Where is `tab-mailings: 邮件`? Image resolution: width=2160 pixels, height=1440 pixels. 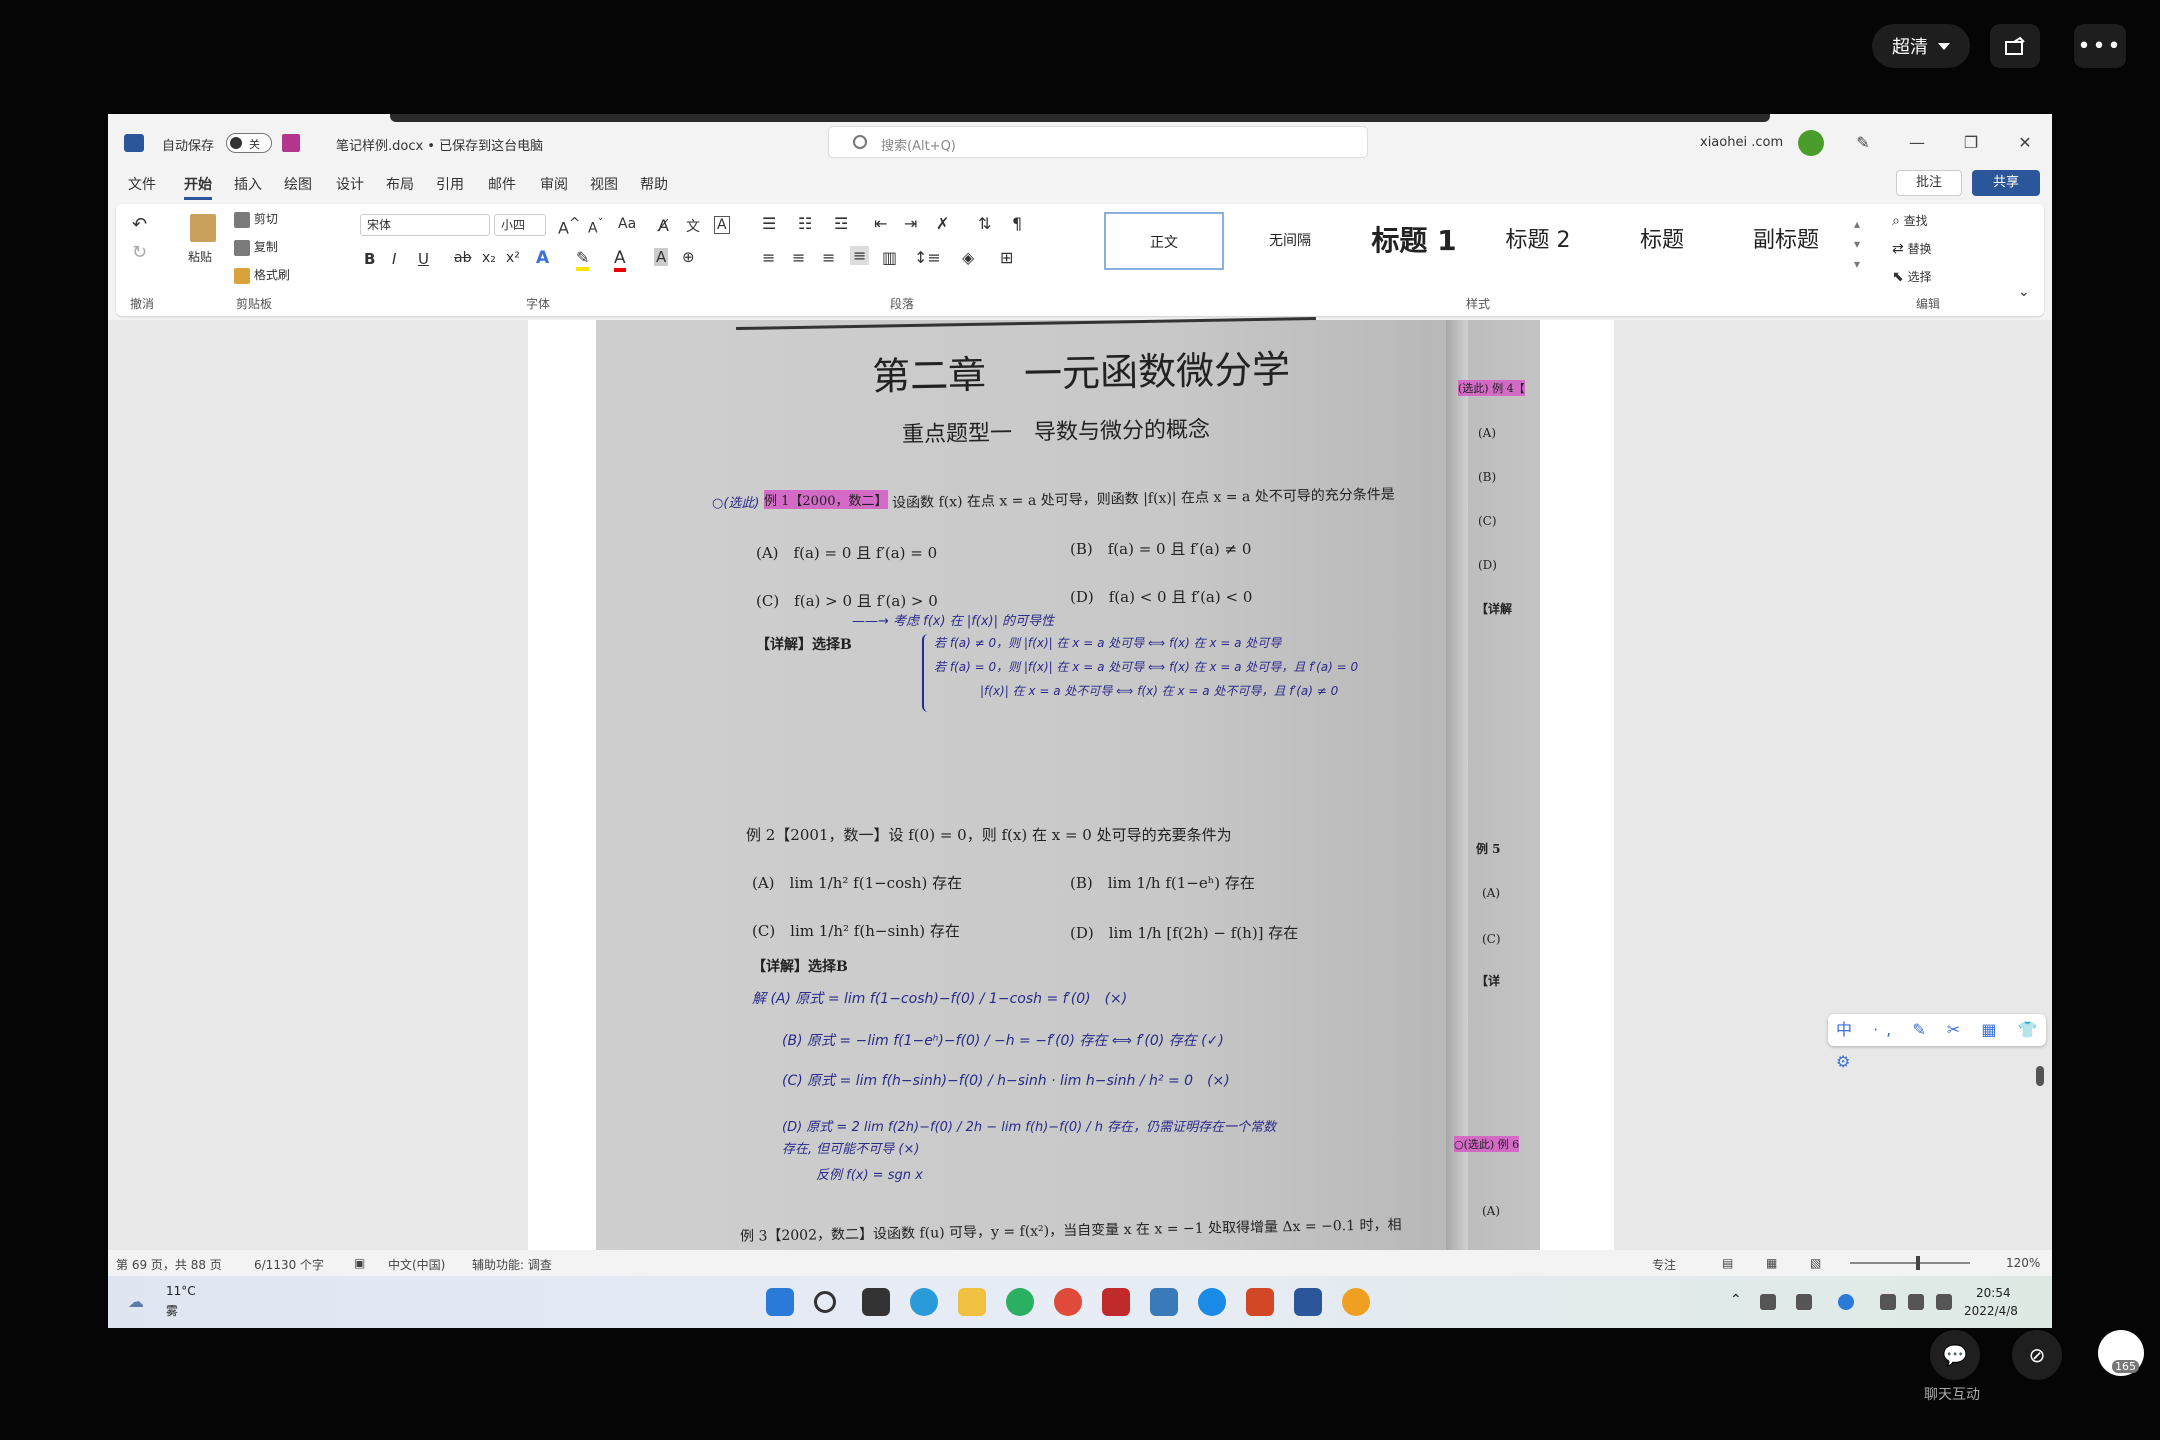 tab-mailings: 邮件 is located at coordinates (502, 184).